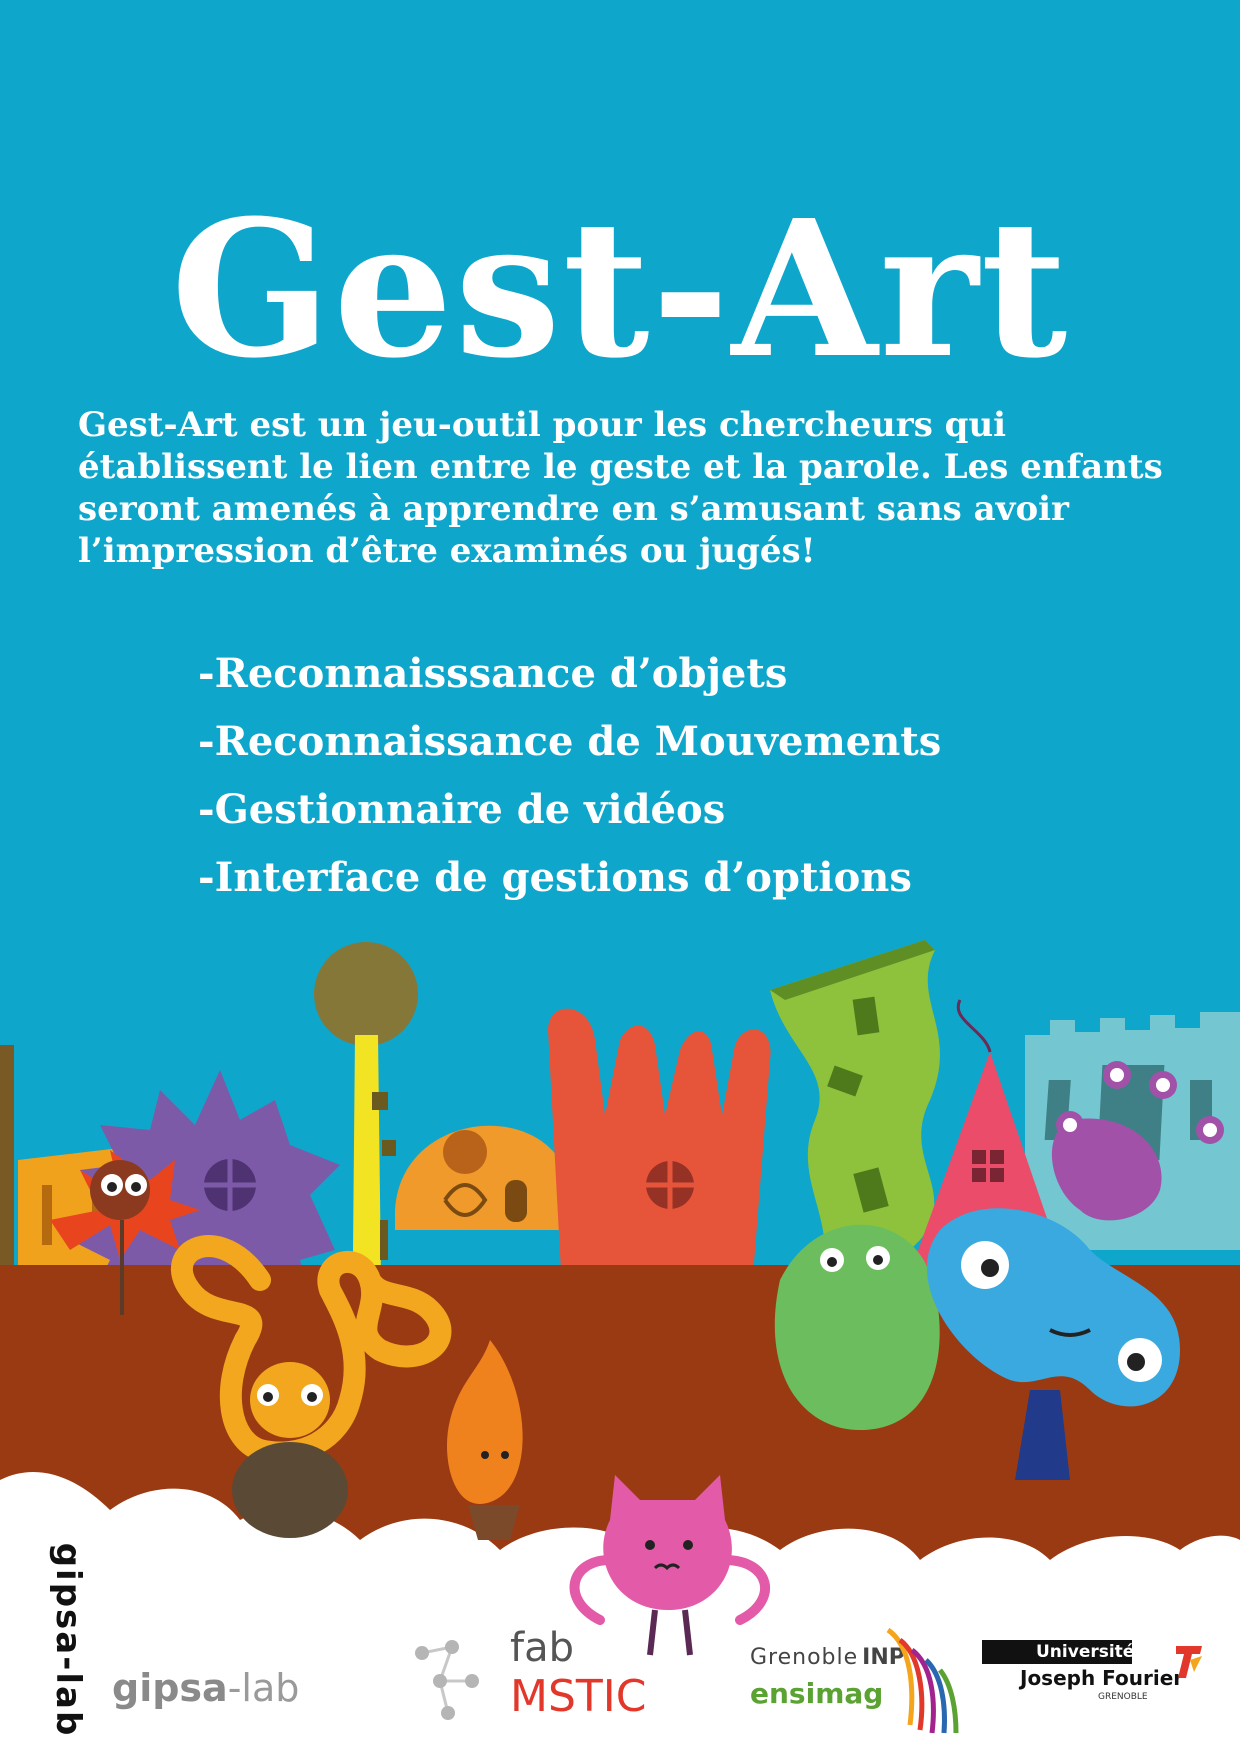 The width and height of the screenshot is (1240, 1754). What do you see at coordinates (447, 1680) in the screenshot?
I see `molecule-icon` at bounding box center [447, 1680].